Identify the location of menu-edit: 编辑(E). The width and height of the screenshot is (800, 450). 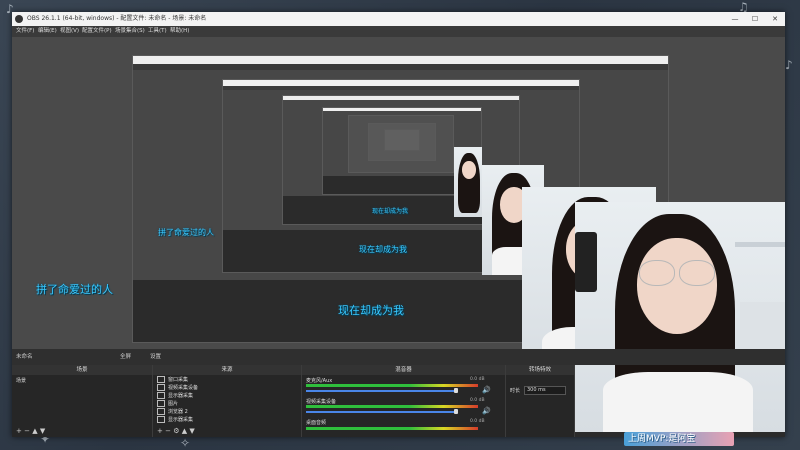
(47, 31).